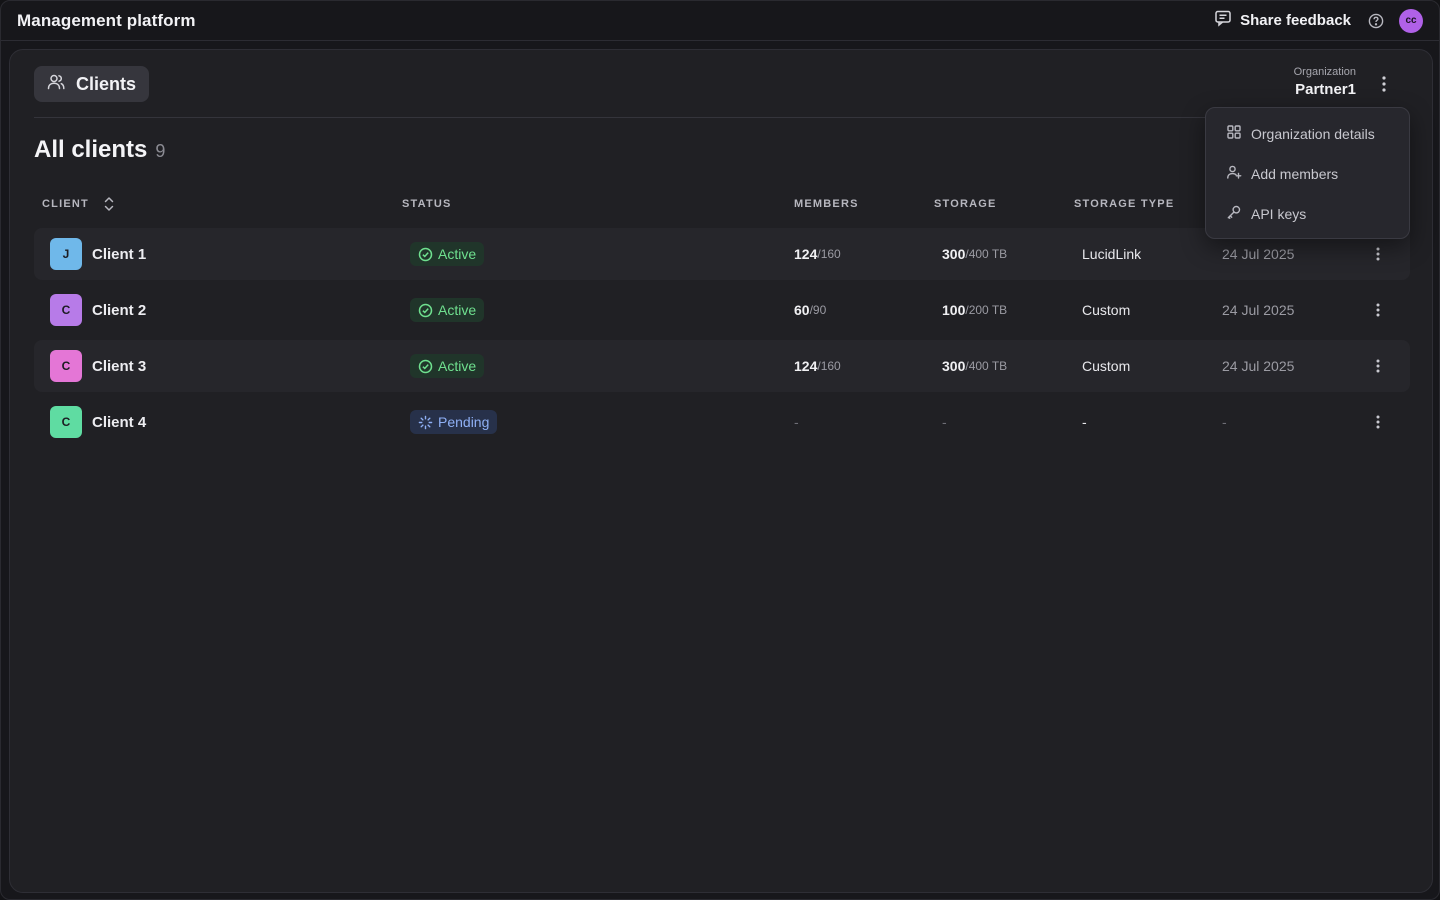 This screenshot has height=900, width=1440. Describe the element at coordinates (721, 92) in the screenshot. I see `panel-header: Clients Organization Partner1` at that location.